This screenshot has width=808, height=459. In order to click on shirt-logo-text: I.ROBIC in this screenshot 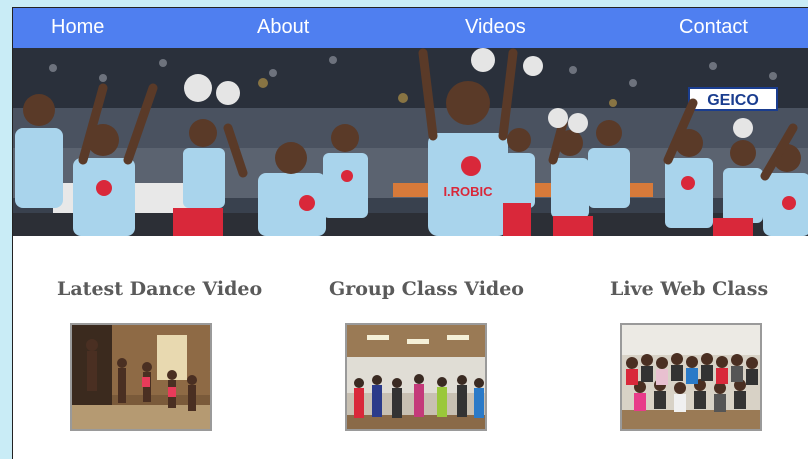, I will do `click(468, 191)`.